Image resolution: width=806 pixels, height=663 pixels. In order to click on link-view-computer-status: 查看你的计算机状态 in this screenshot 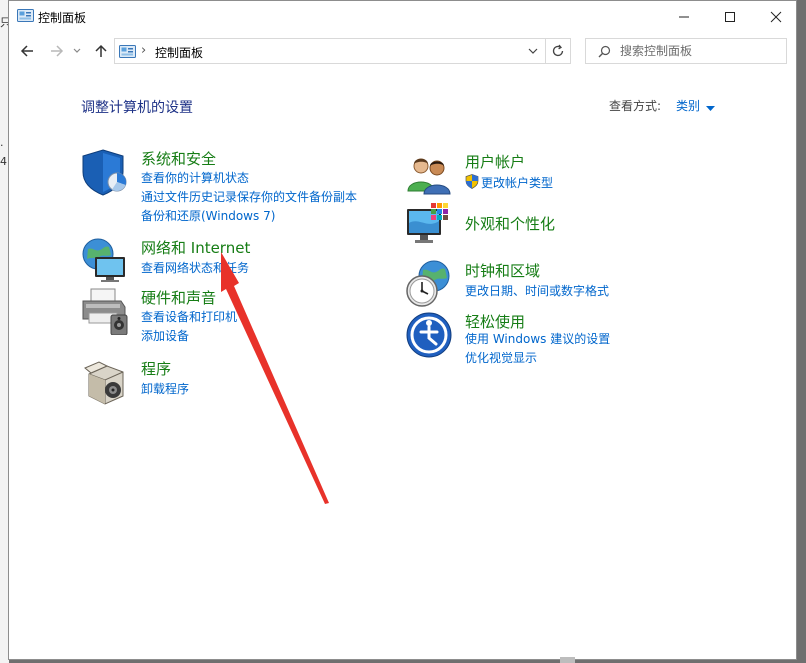, I will do `click(195, 177)`.